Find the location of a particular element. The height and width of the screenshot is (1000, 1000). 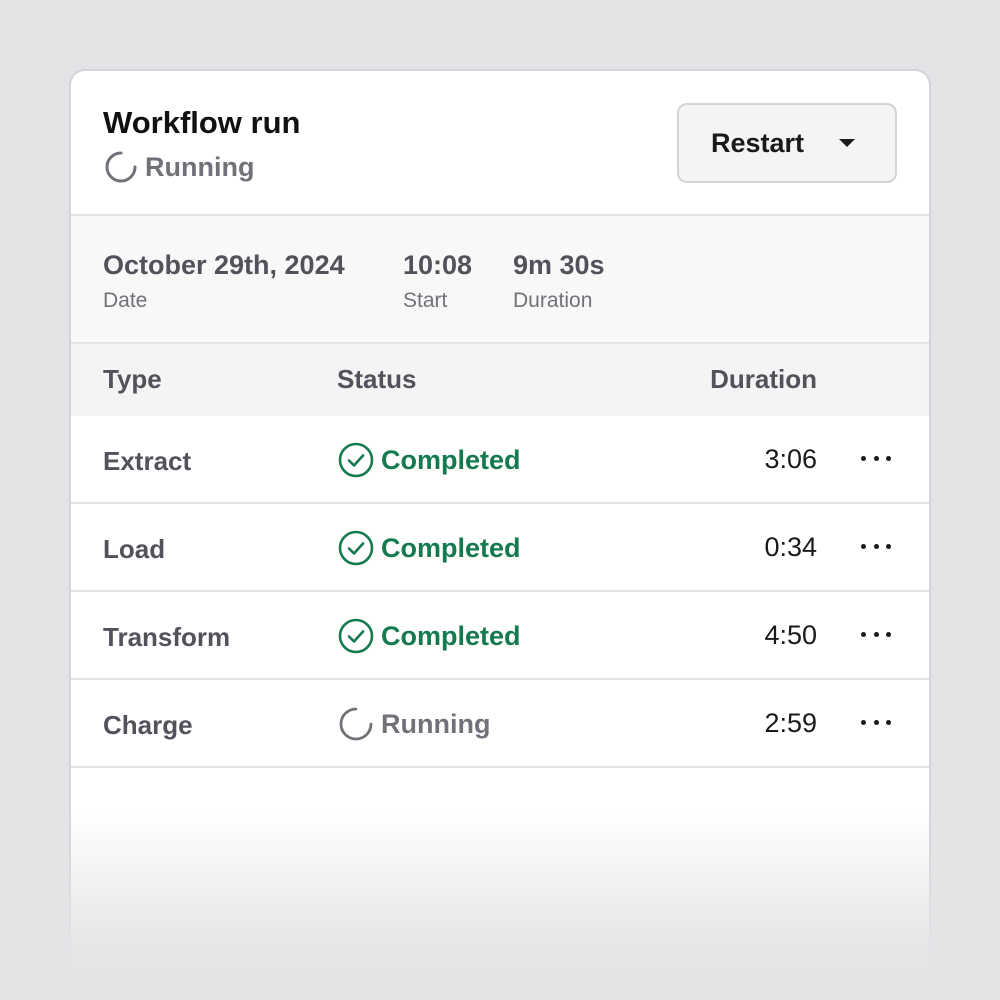

column-header-status: Status is located at coordinates (377, 379).